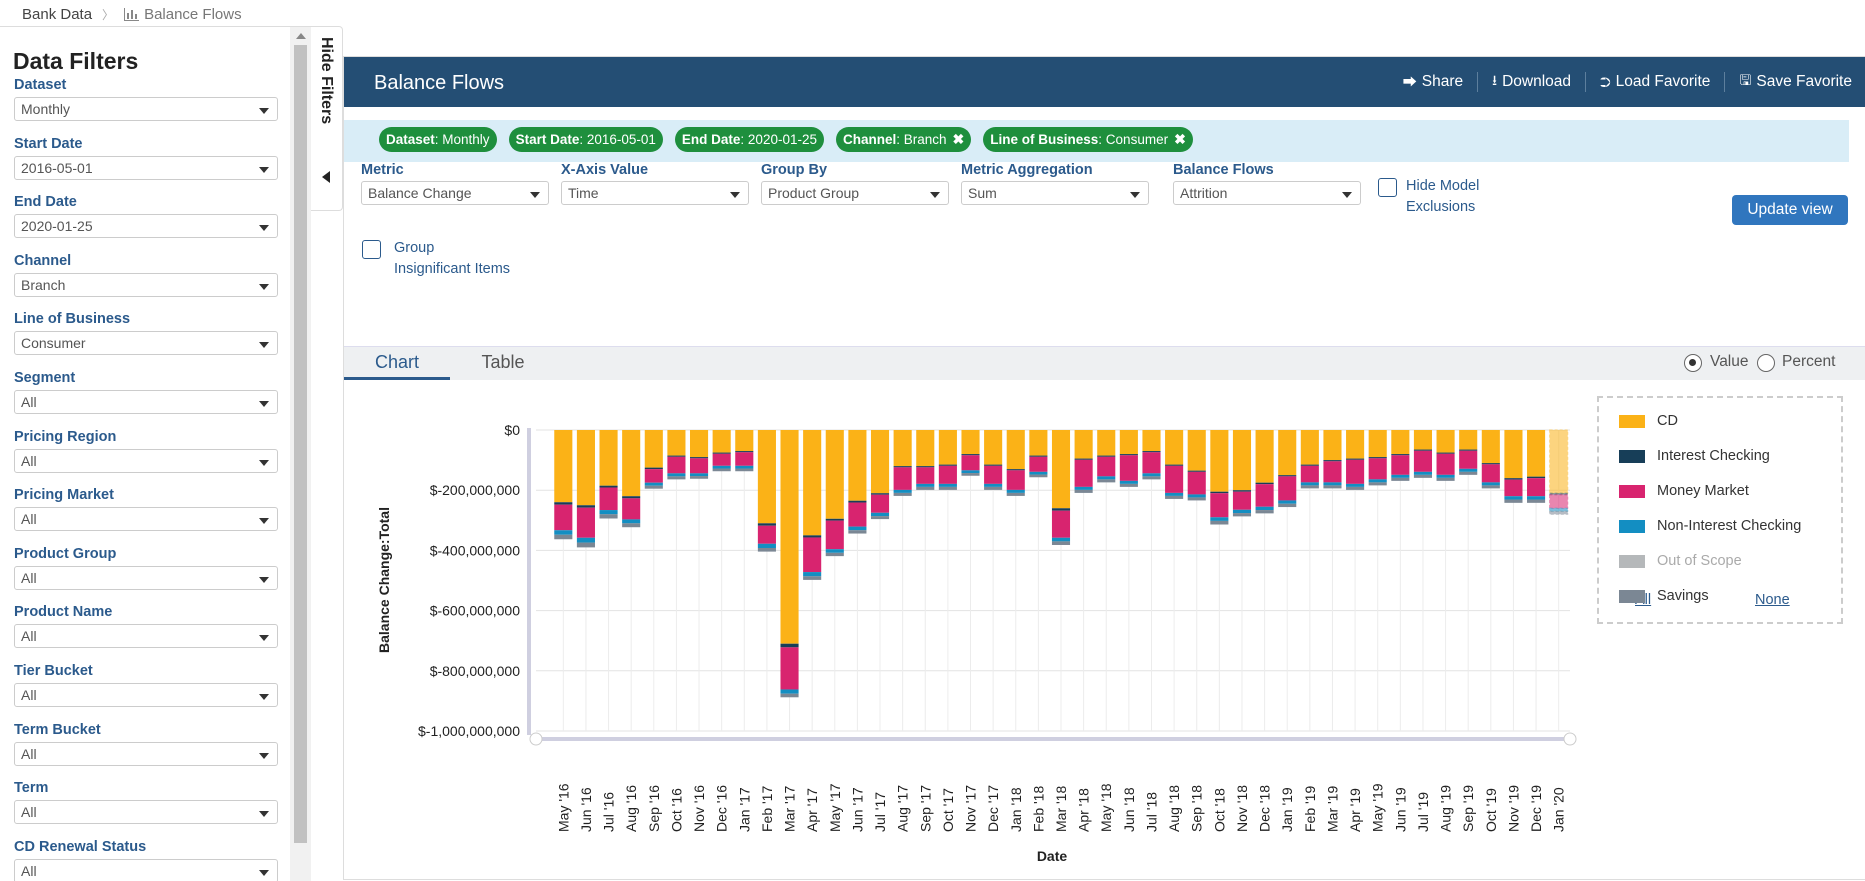 This screenshot has height=881, width=1865. I want to click on x-tick-label: Dec '17, so click(993, 808).